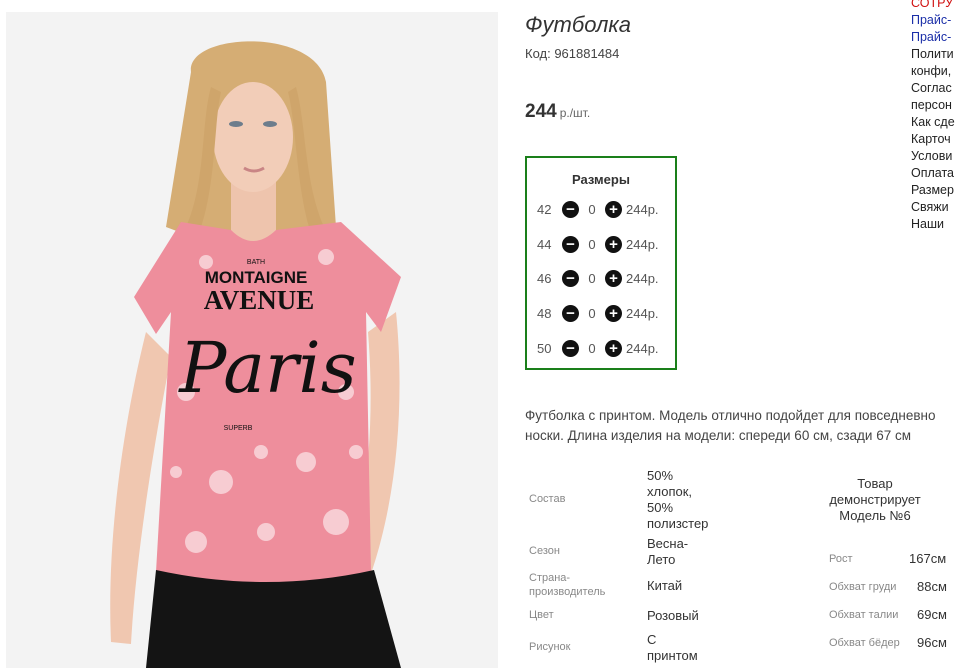  Describe the element at coordinates (273, 619) in the screenshot. I see `leggings` at that location.